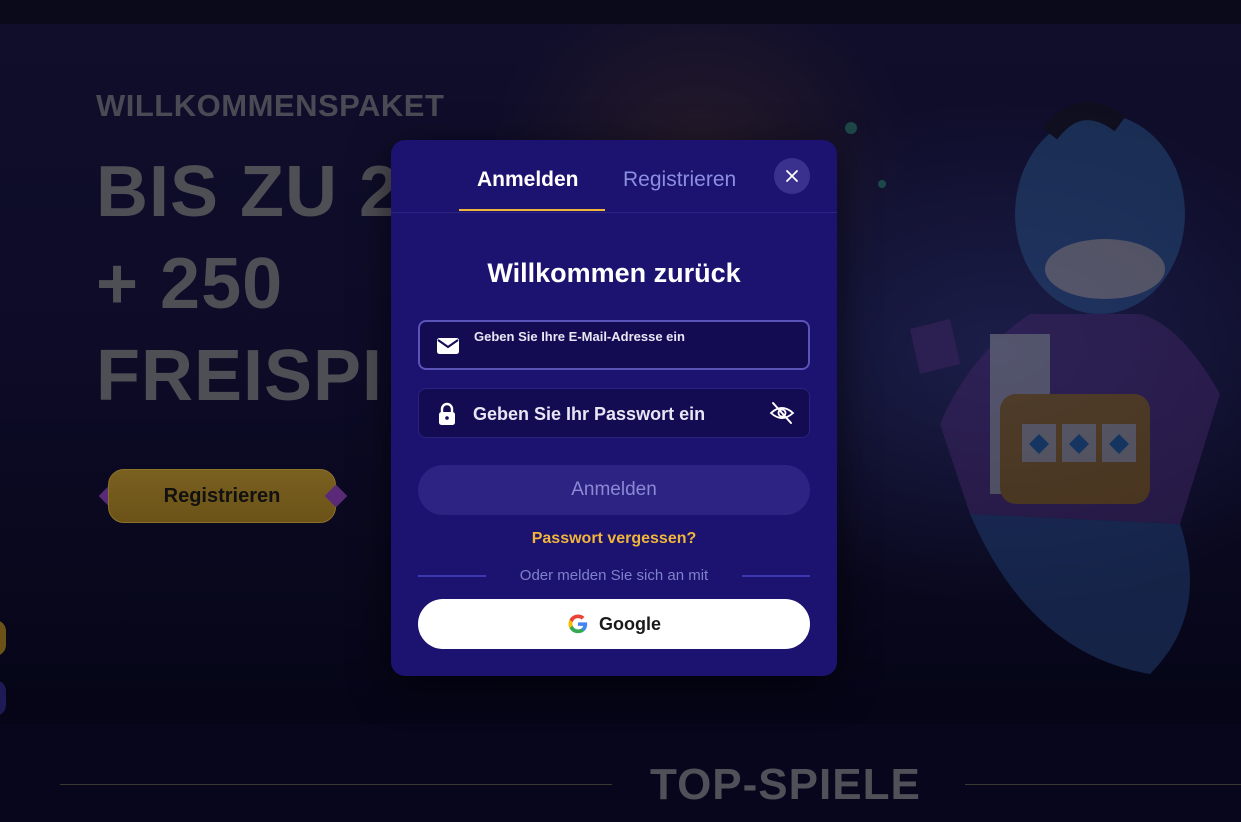  I want to click on divider-line-right, so click(776, 576).